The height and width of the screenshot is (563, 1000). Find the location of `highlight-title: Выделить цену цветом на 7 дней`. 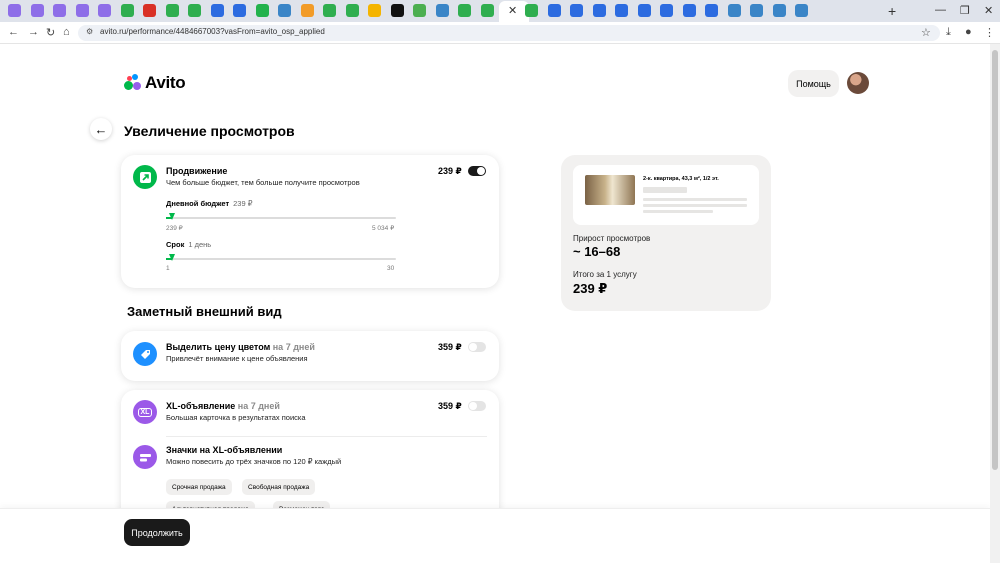

highlight-title: Выделить цену цветом на 7 дней is located at coordinates (240, 347).